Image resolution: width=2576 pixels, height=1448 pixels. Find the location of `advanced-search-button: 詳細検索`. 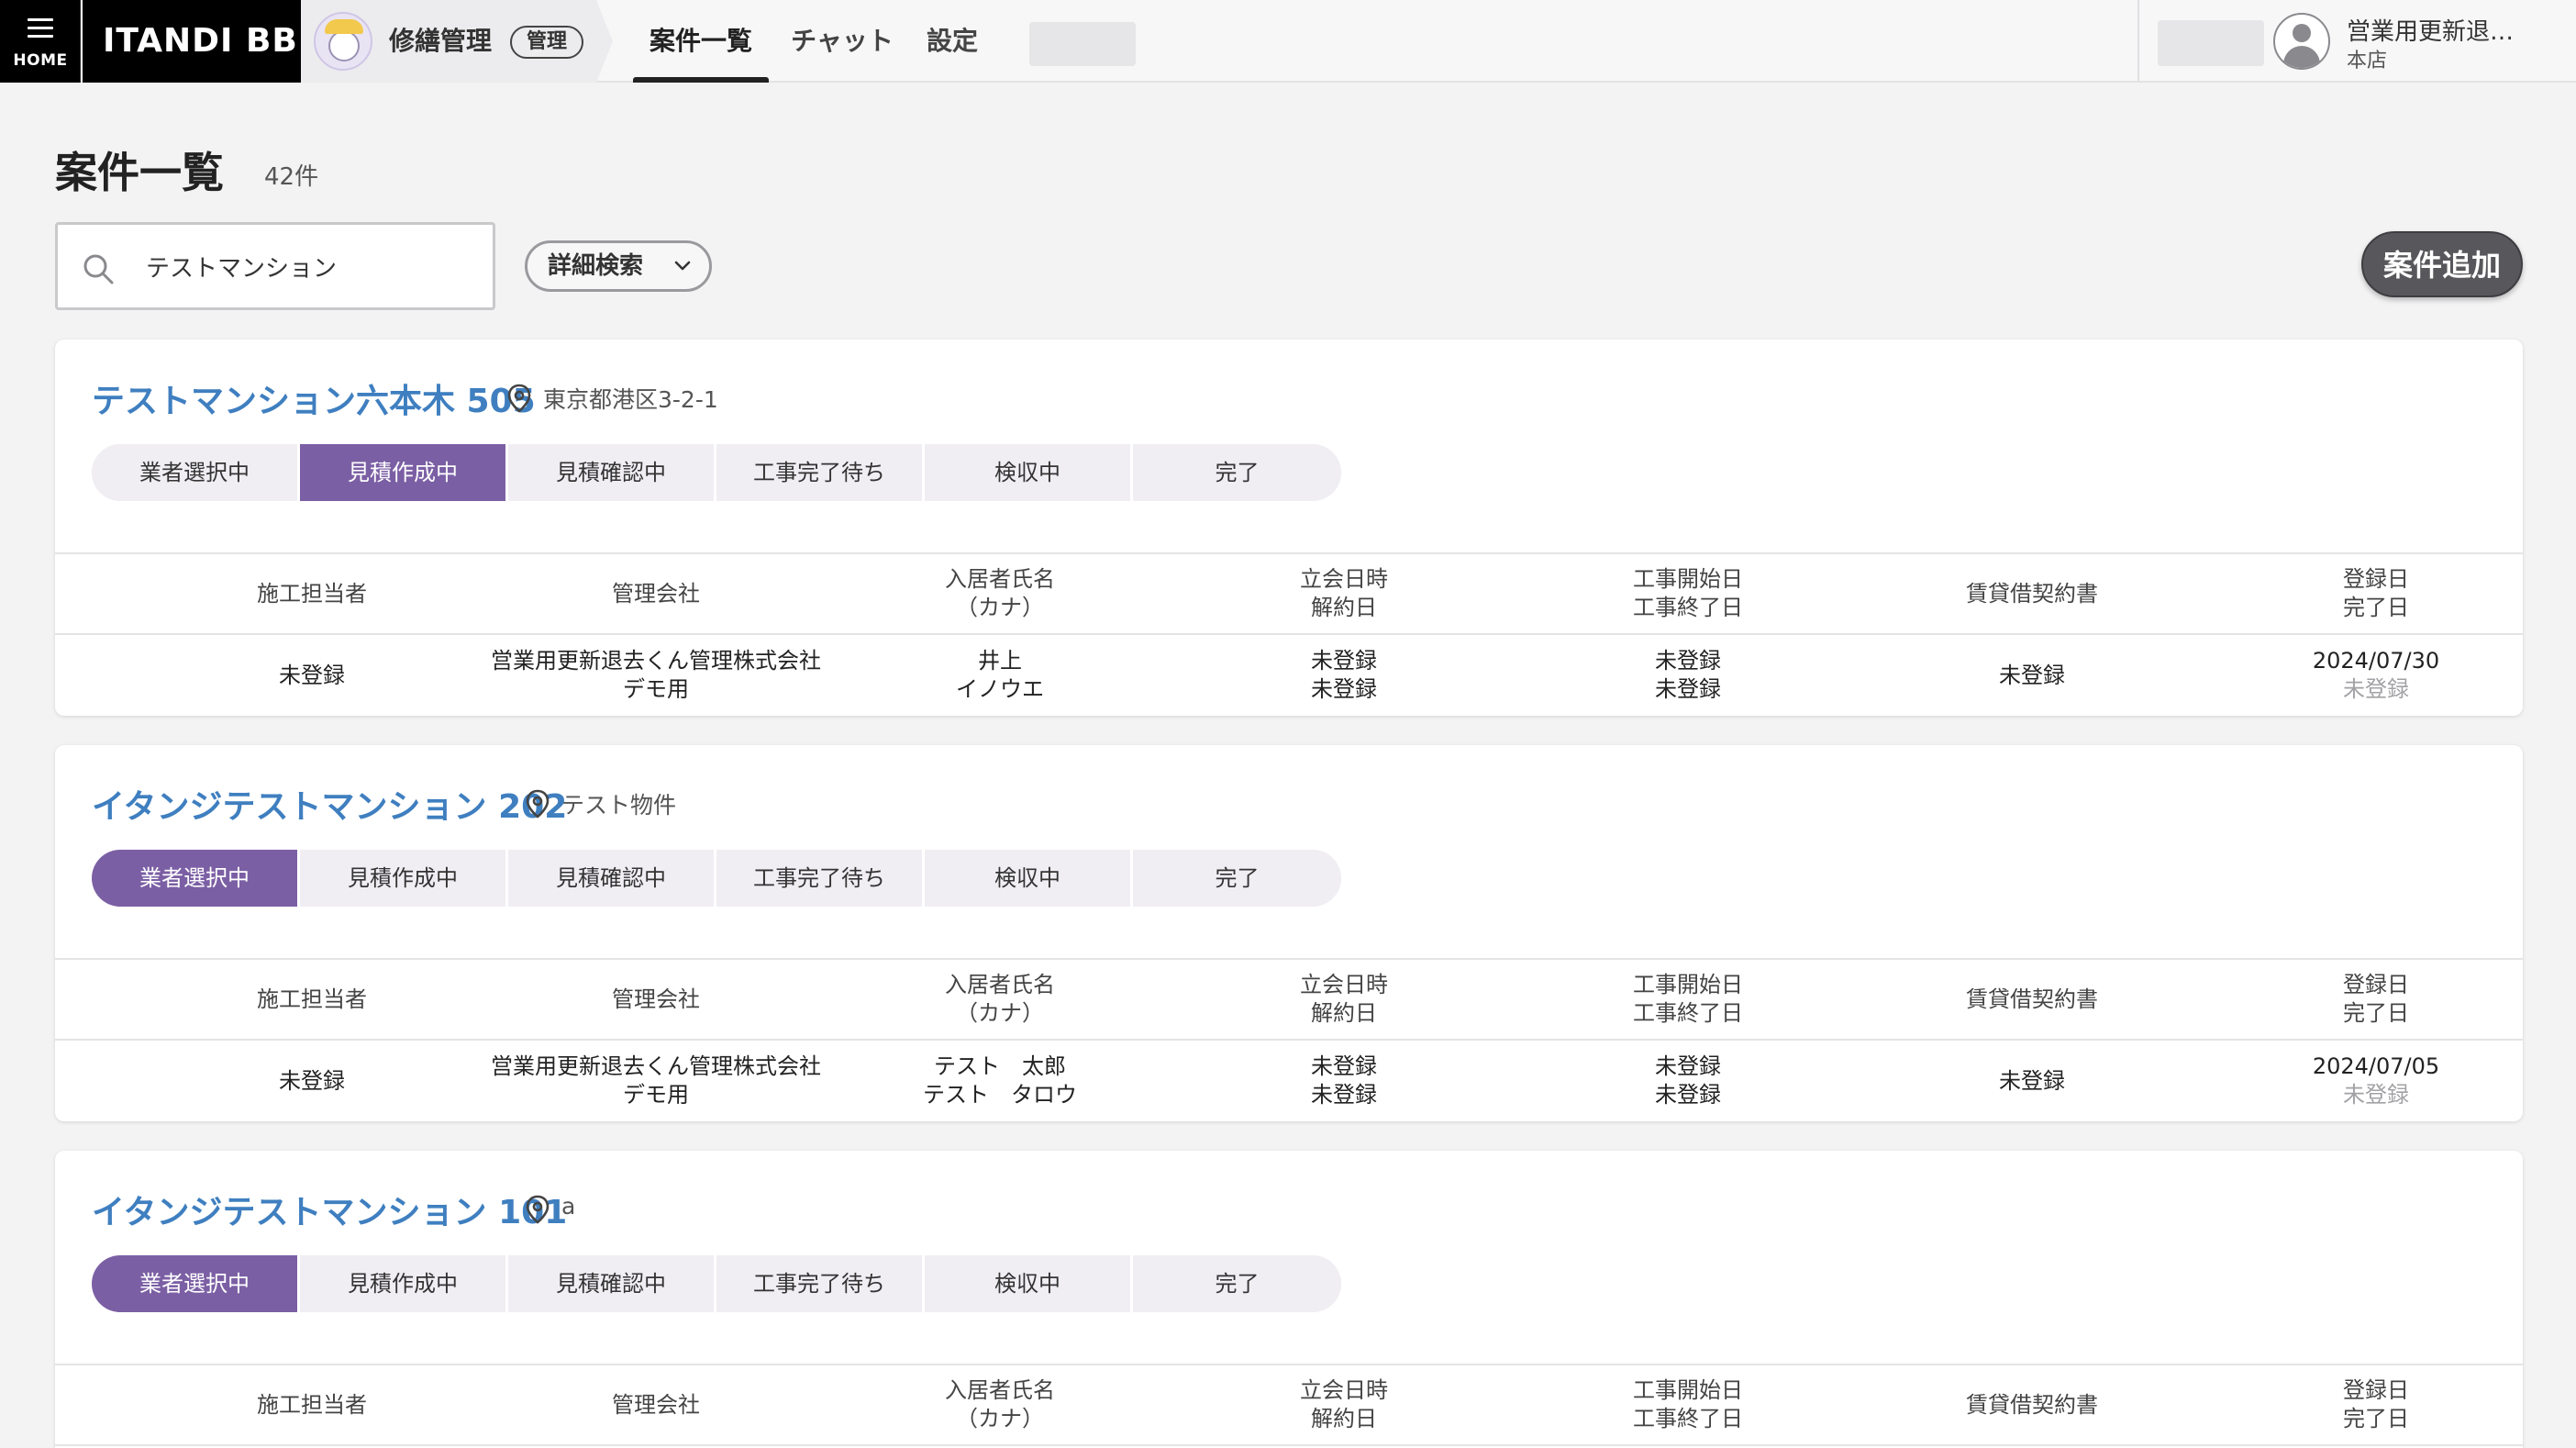

advanced-search-button: 詳細検索 is located at coordinates (618, 266).